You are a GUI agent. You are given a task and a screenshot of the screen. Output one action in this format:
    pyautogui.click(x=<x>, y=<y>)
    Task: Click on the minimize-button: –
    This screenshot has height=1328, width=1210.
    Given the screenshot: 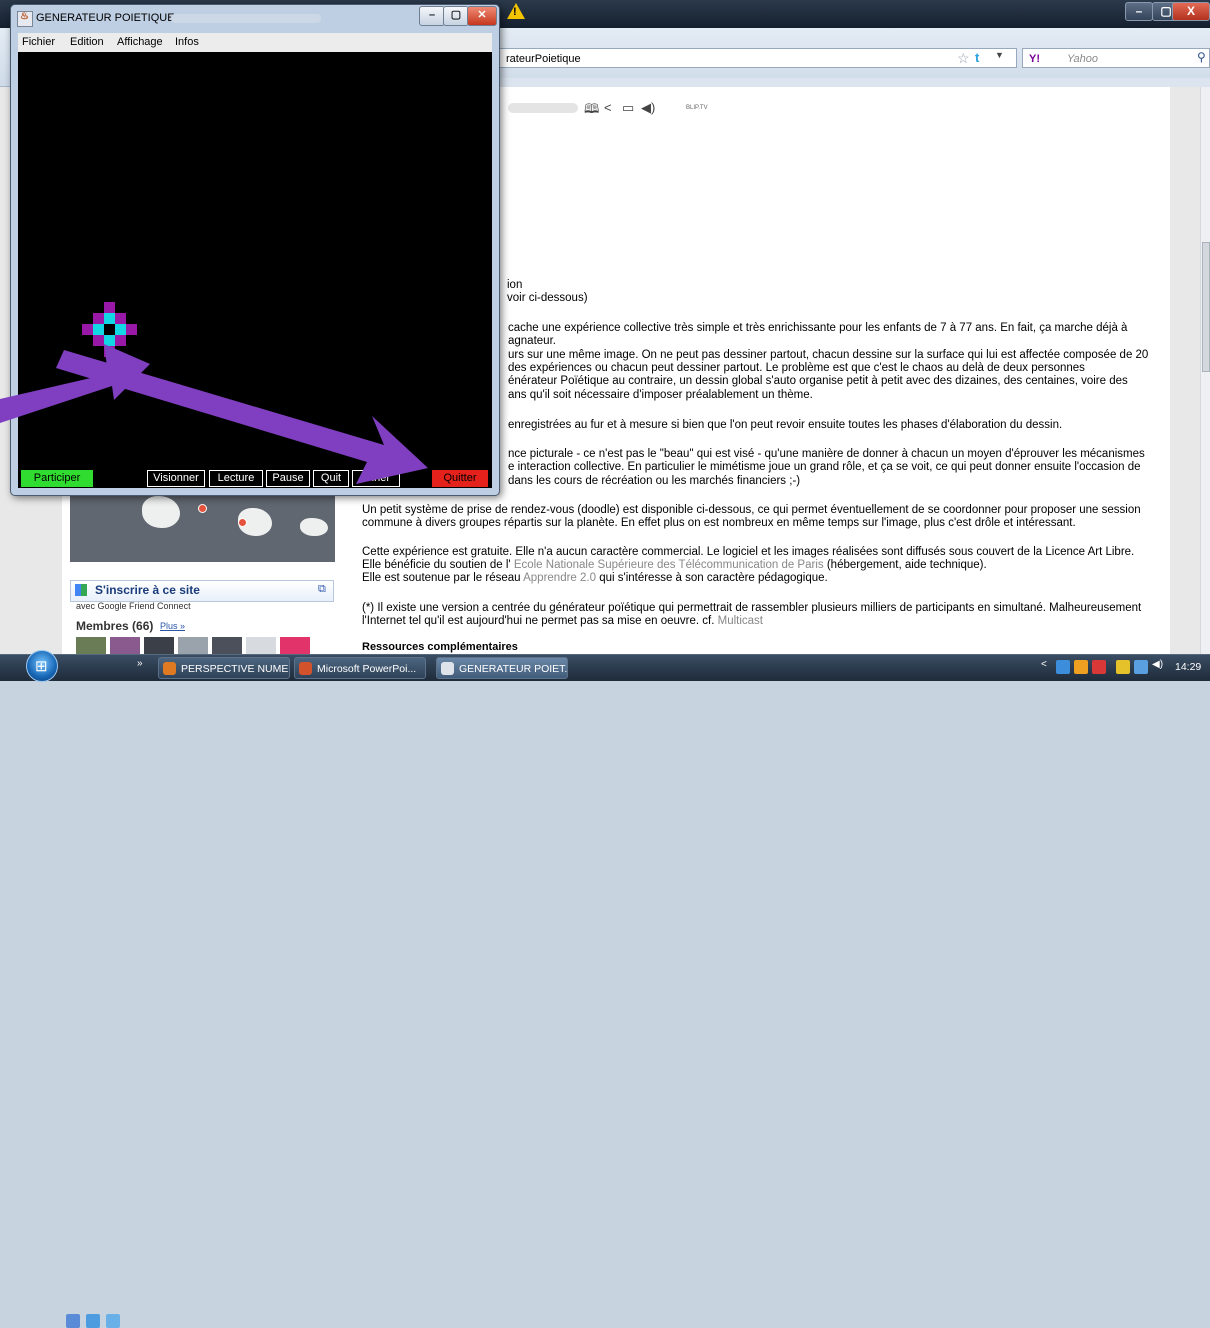 What is the action you would take?
    pyautogui.click(x=432, y=16)
    